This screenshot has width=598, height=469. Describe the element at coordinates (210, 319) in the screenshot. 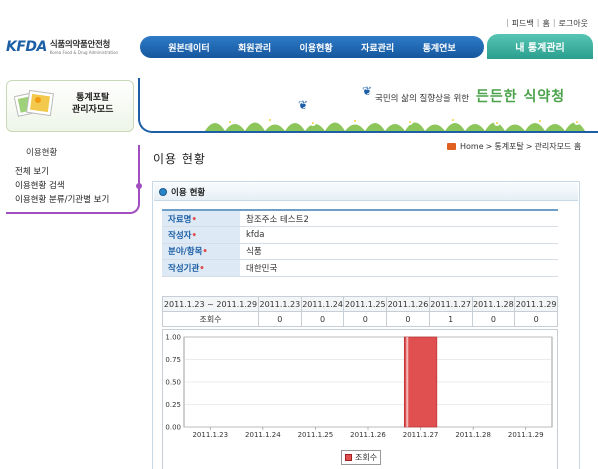

I see `stats-row-label: 조회수` at that location.